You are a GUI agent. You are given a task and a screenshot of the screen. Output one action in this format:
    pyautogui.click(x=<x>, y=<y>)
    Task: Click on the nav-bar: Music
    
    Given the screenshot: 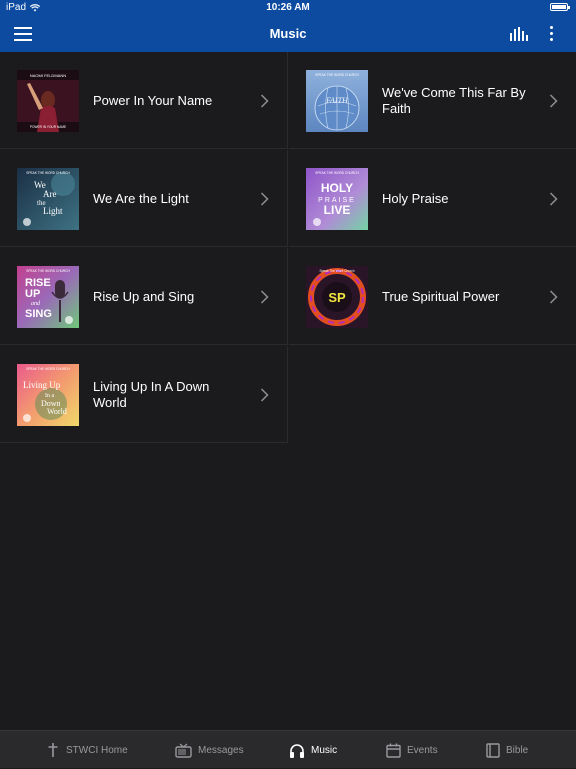 What is the action you would take?
    pyautogui.click(x=288, y=34)
    